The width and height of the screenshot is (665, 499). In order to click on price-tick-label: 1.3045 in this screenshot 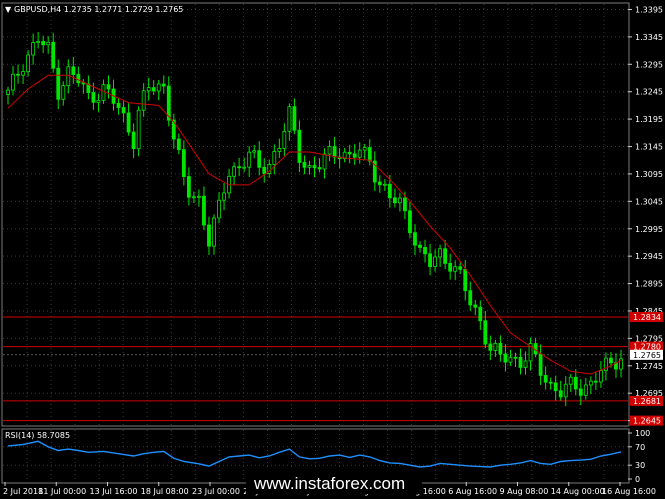, I will do `click(649, 201)`.